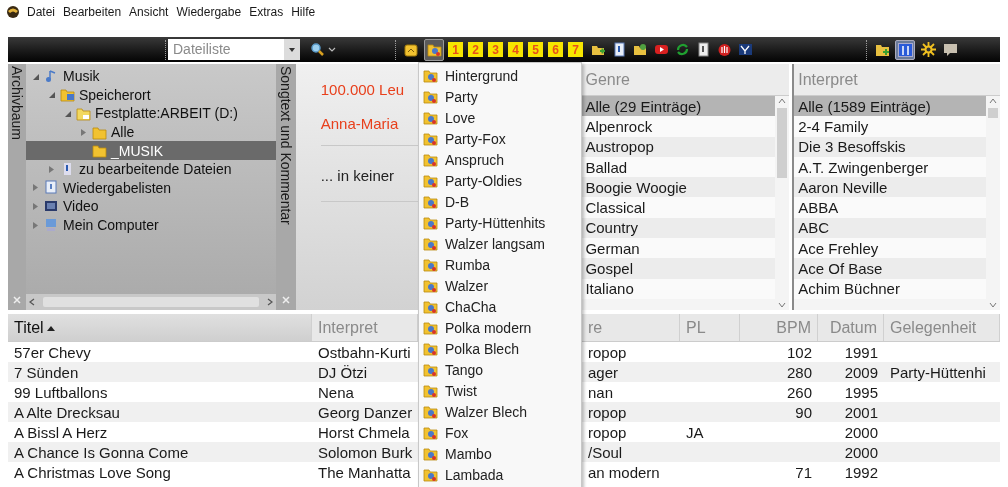  Describe the element at coordinates (411, 49) in the screenshot. I see `note-icon` at that location.